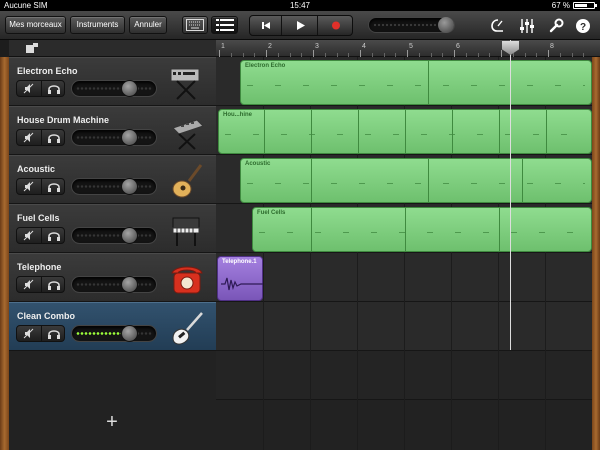 The height and width of the screenshot is (450, 600). I want to click on add-track-button: +, so click(112, 422).